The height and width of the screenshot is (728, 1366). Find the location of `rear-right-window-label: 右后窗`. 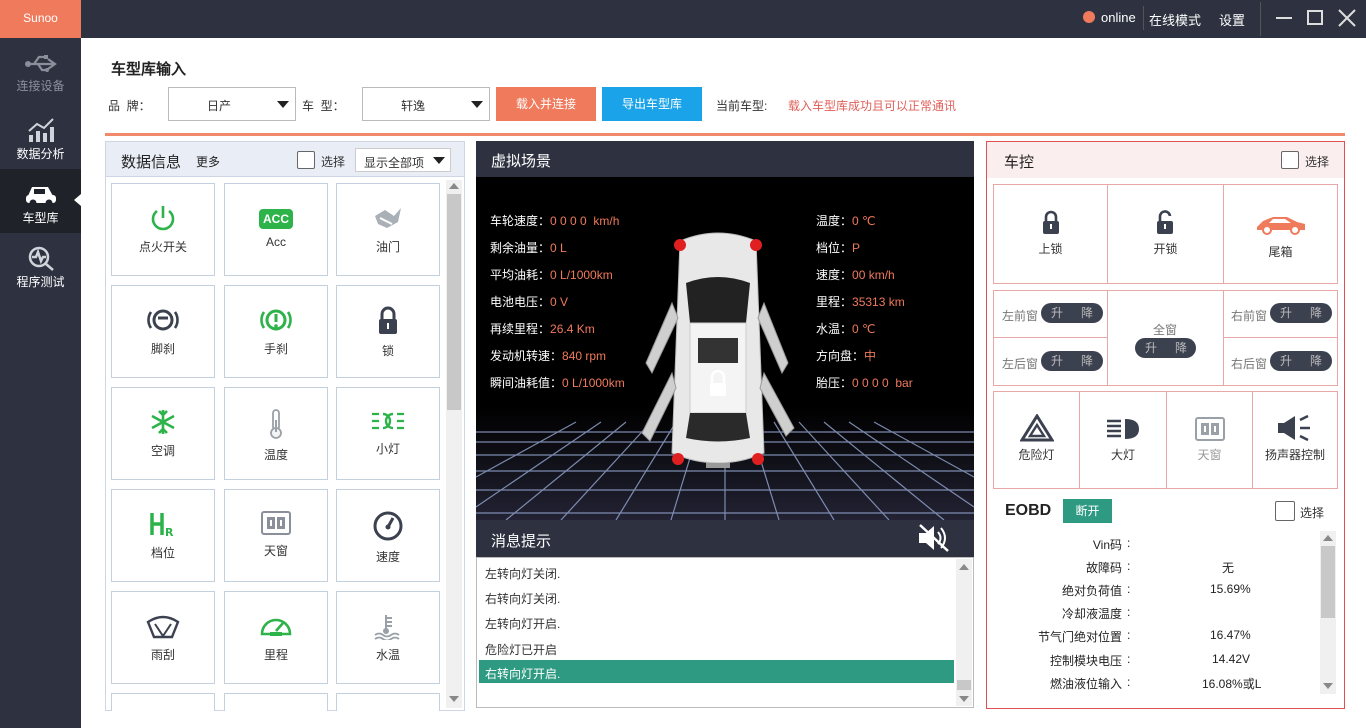

rear-right-window-label: 右后窗 is located at coordinates (1249, 364).